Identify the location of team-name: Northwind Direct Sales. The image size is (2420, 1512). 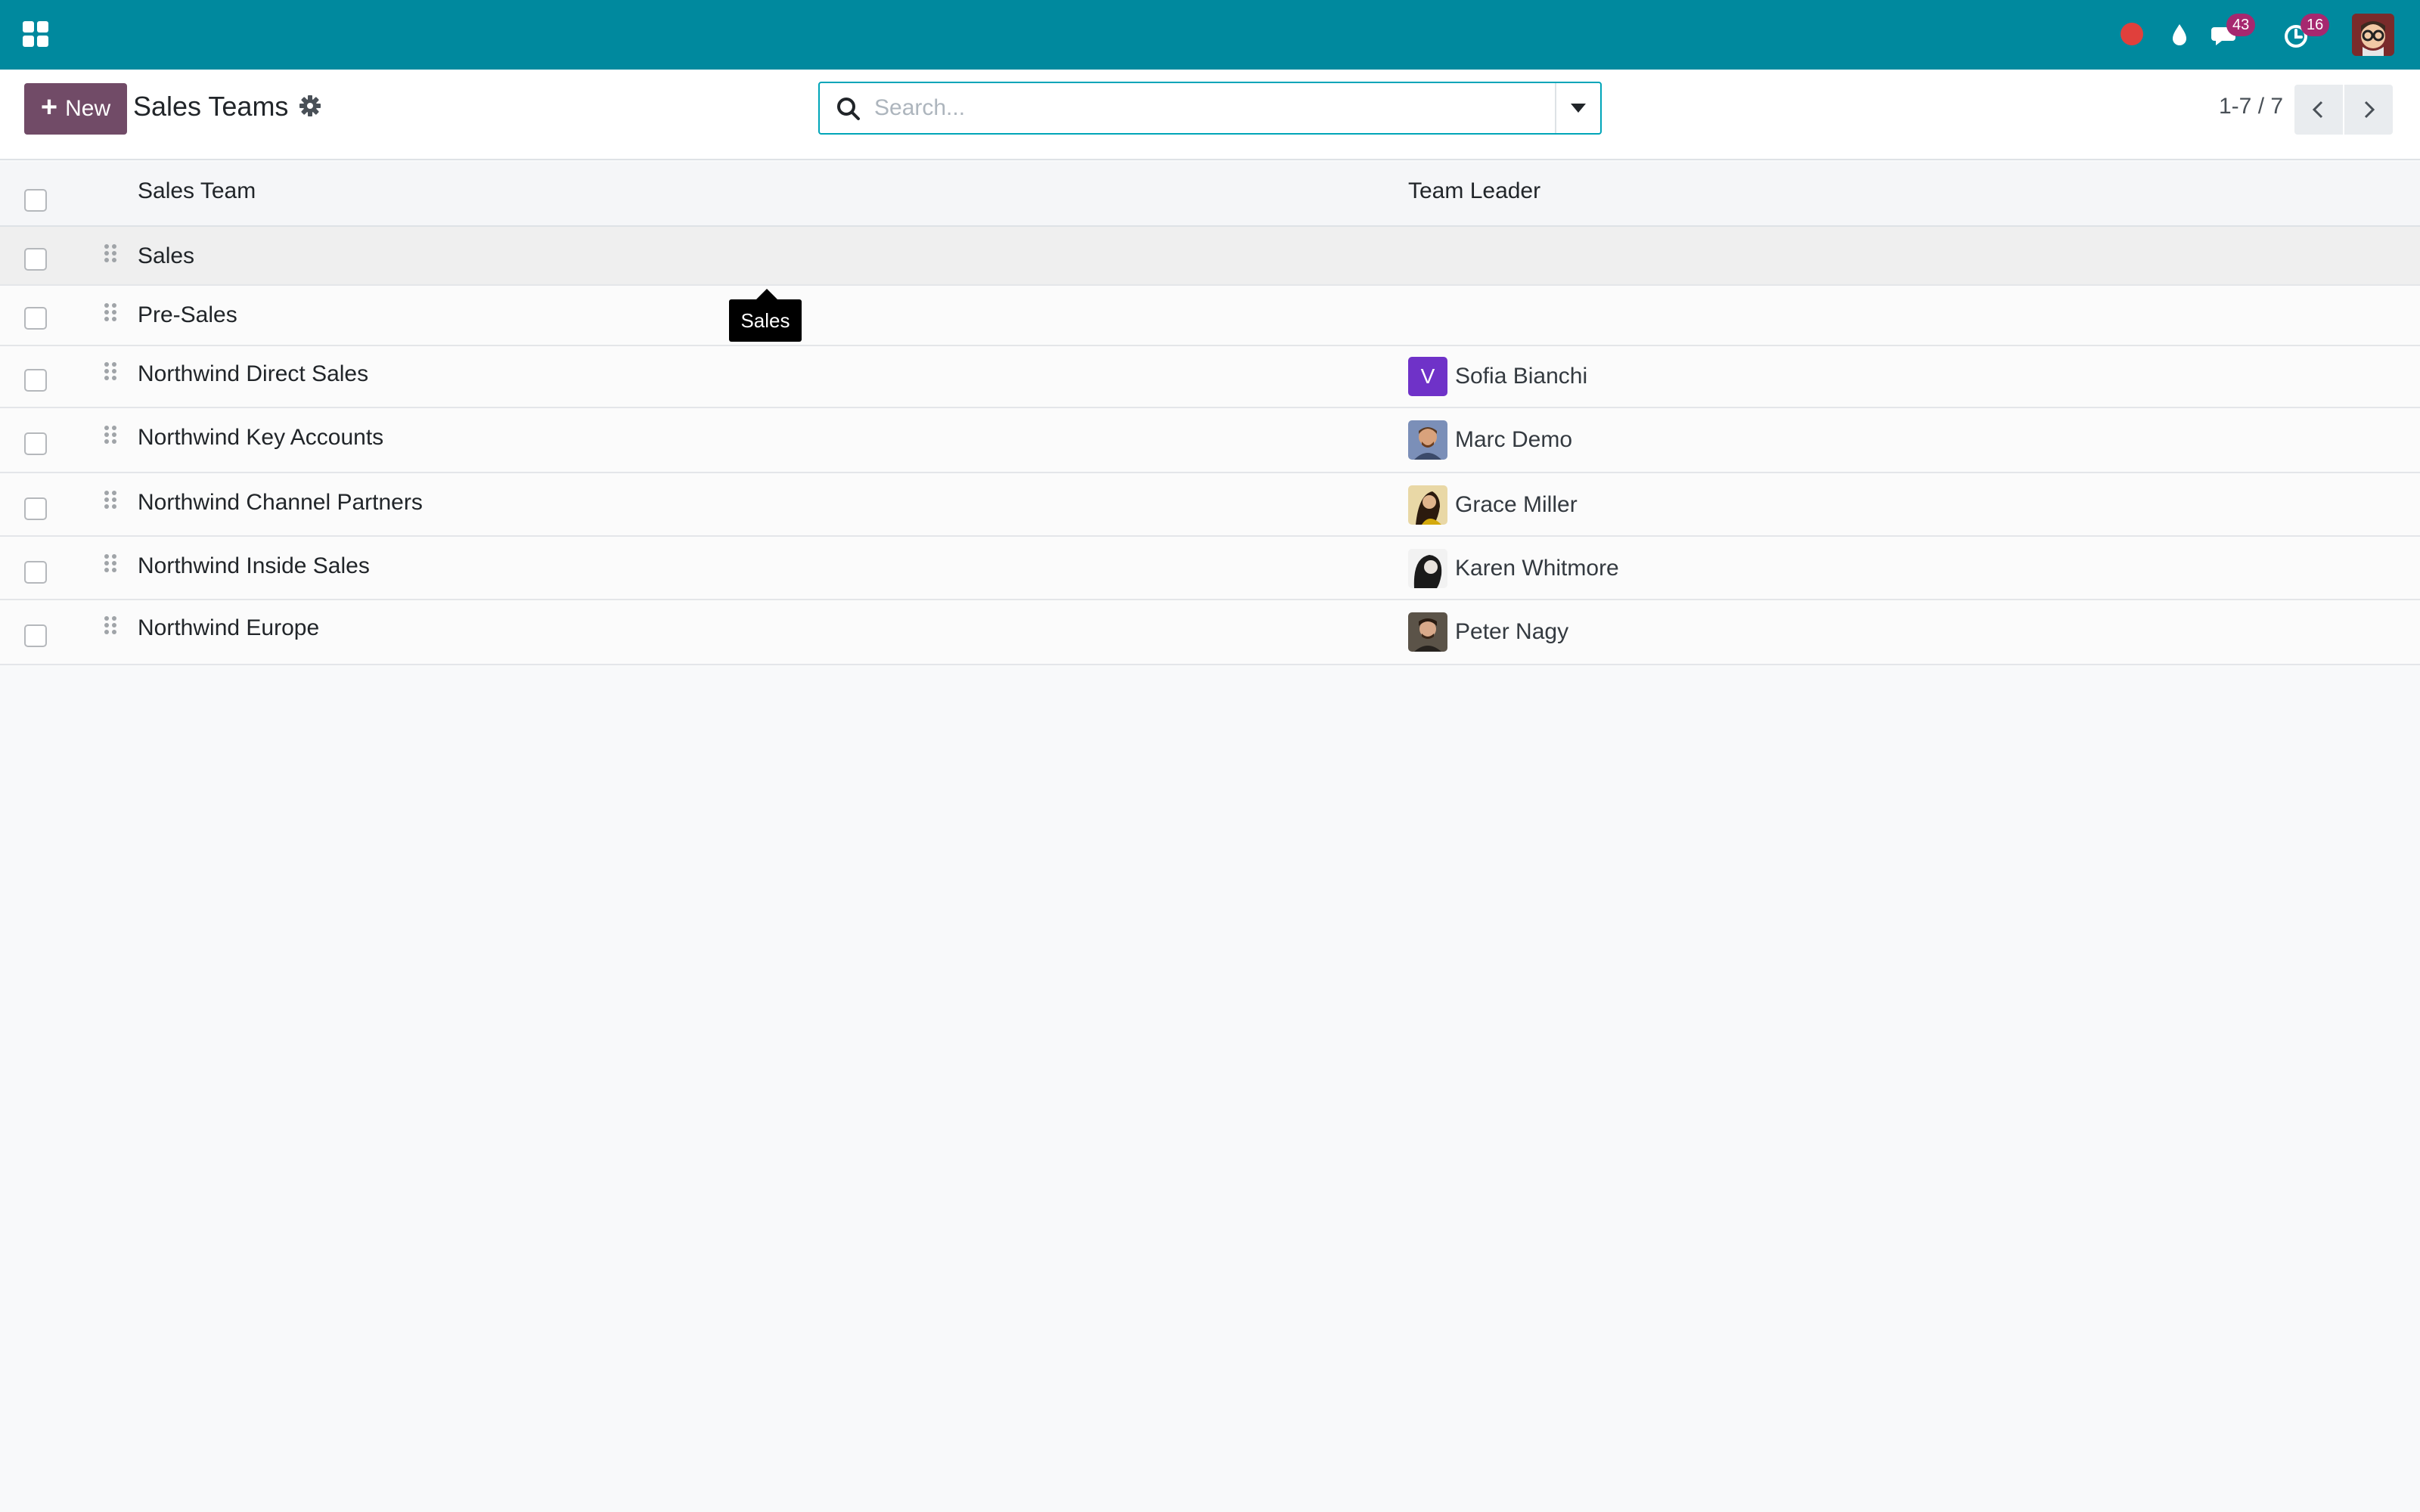
(253, 373).